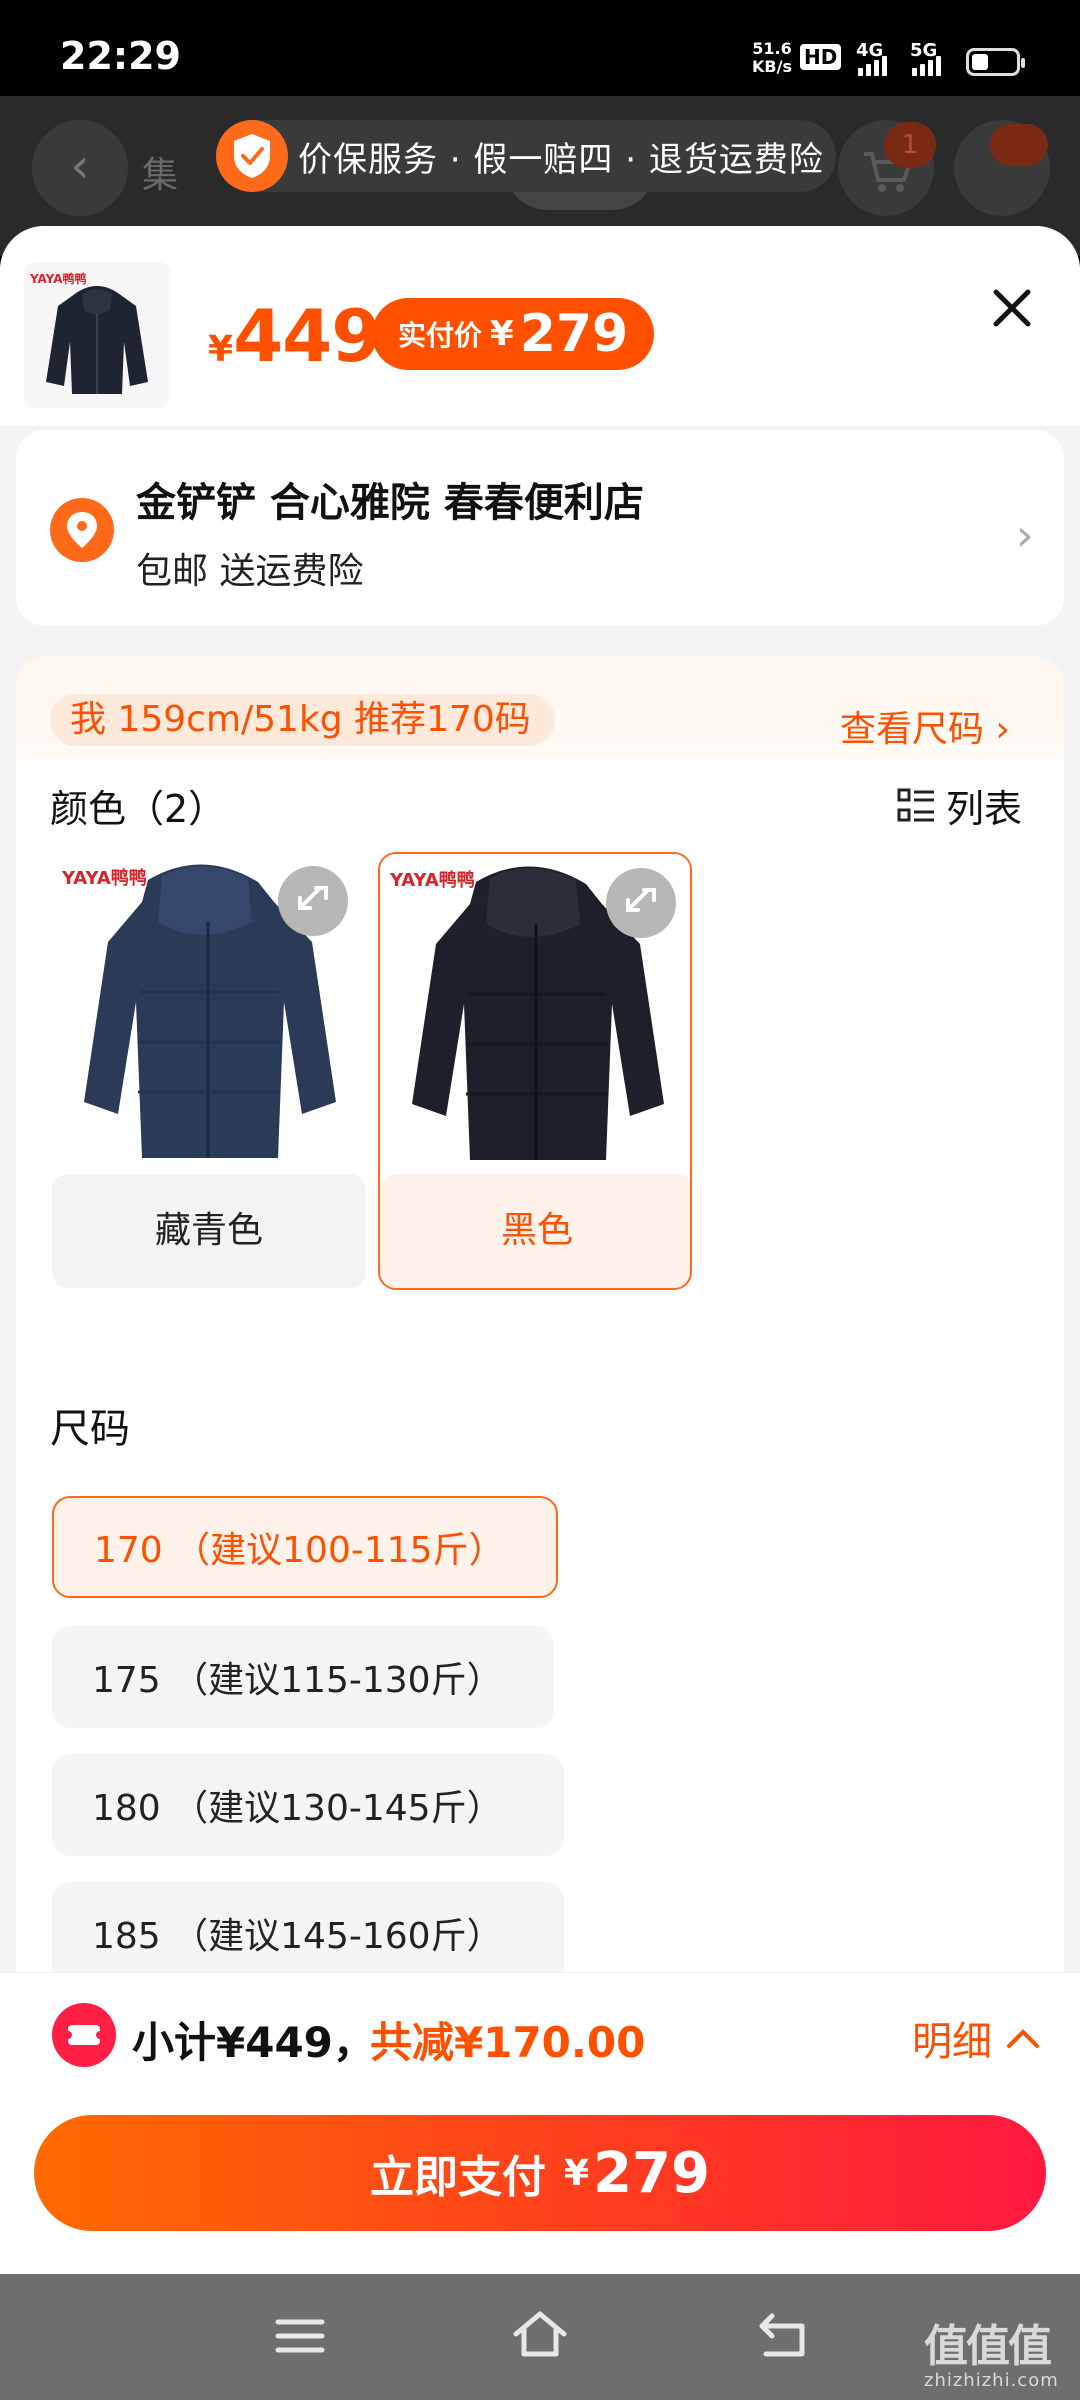 This screenshot has height=2400, width=1080. Describe the element at coordinates (821, 57) in the screenshot. I see `hd-voice-icon: HD` at that location.